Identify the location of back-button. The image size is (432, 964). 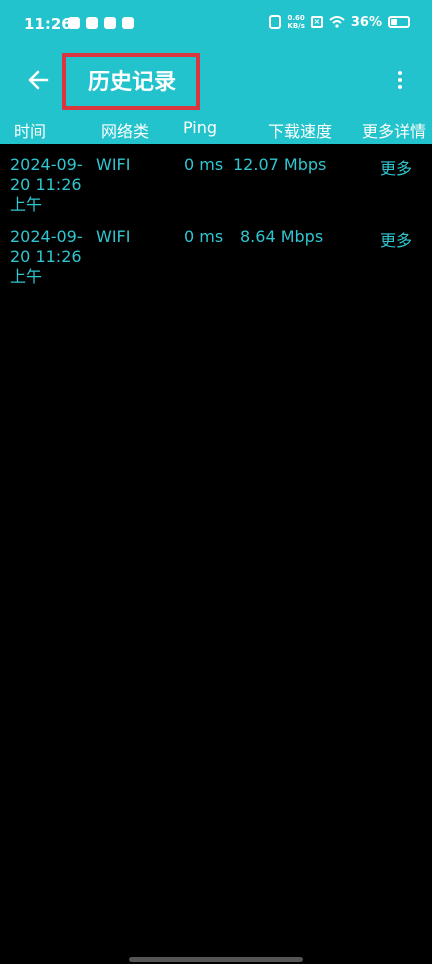
(38, 80).